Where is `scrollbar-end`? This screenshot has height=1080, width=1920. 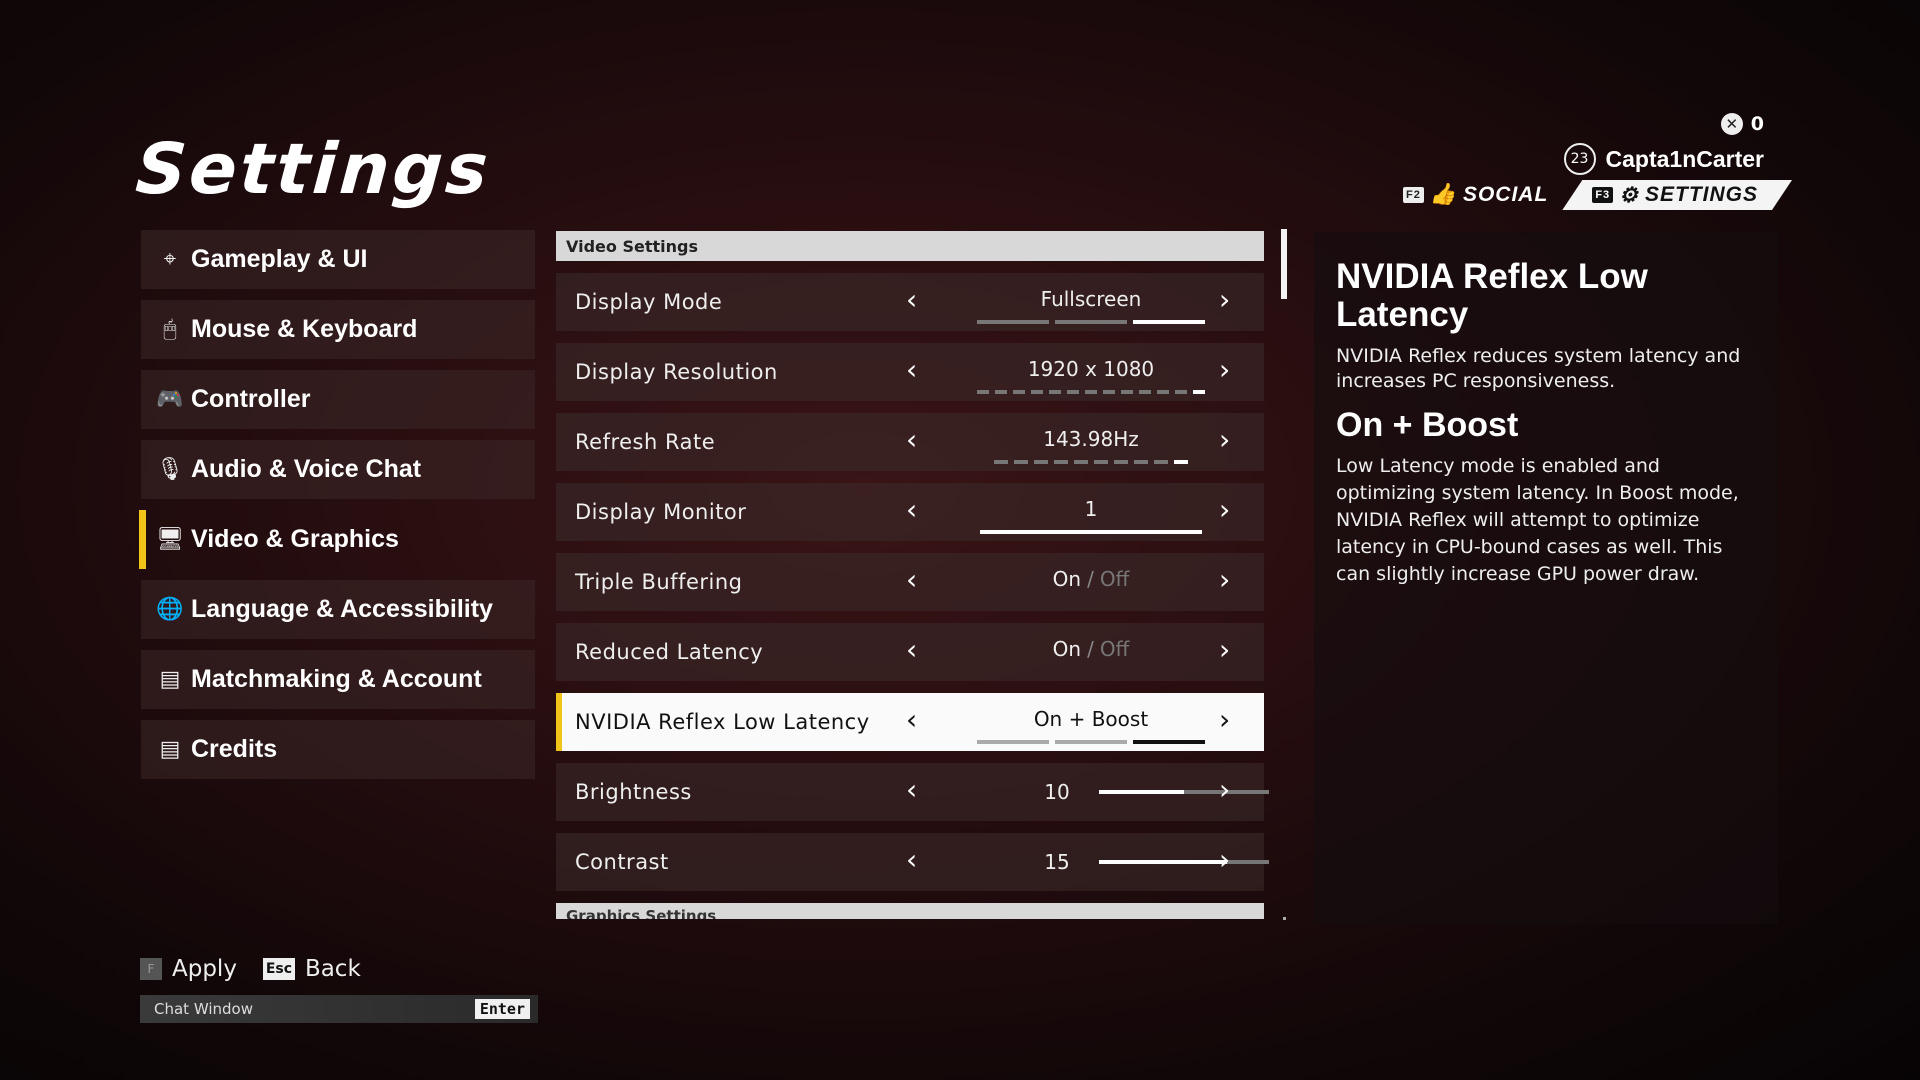
scrollbar-end is located at coordinates (1284, 918).